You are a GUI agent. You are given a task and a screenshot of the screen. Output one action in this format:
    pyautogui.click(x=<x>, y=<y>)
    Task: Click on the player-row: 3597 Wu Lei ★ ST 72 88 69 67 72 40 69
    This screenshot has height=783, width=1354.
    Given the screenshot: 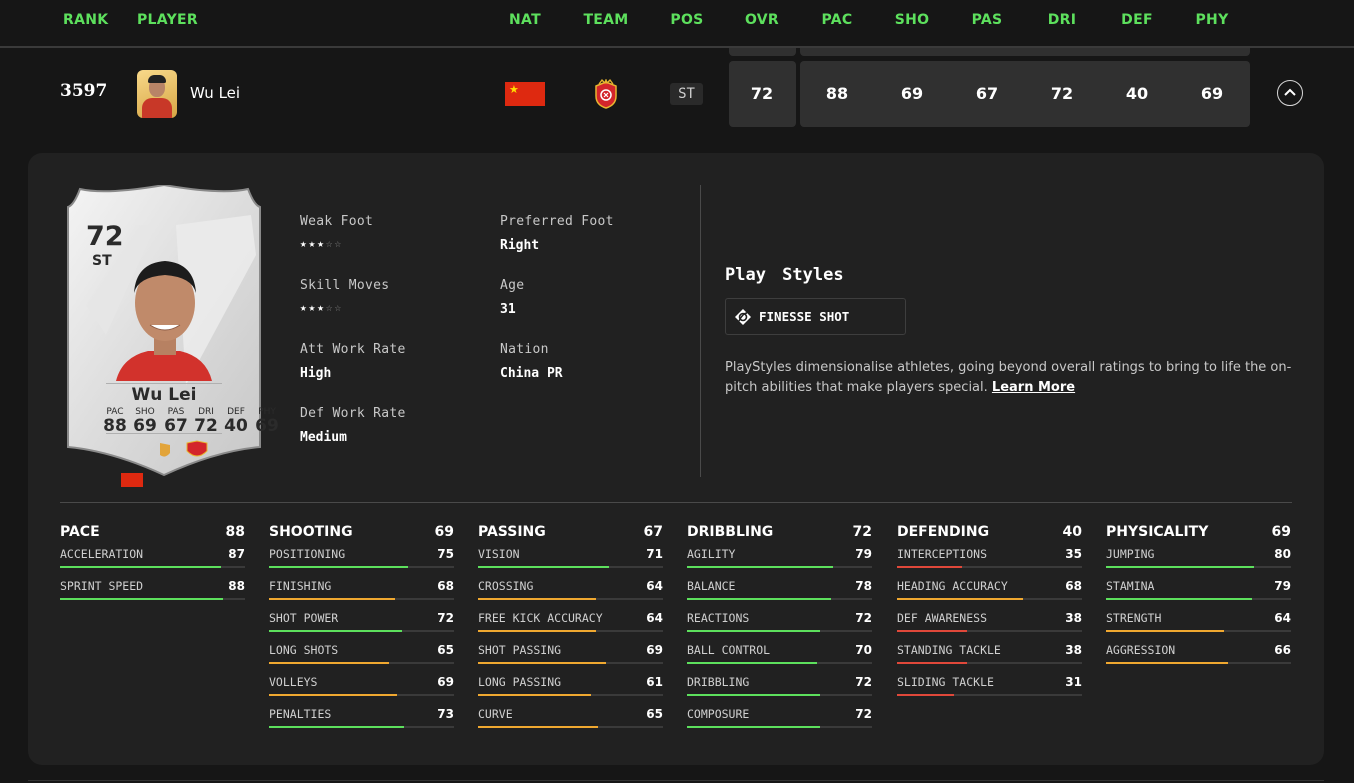 What is the action you would take?
    pyautogui.click(x=677, y=94)
    